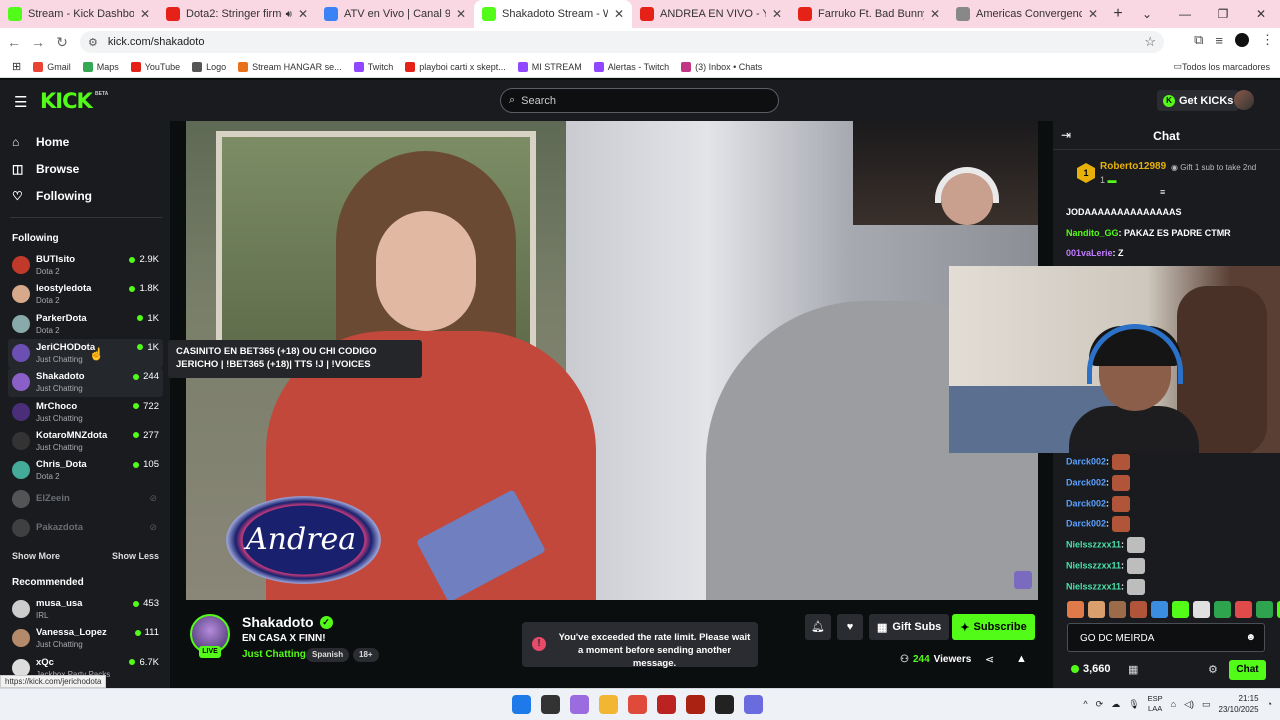 The height and width of the screenshot is (720, 1280). What do you see at coordinates (16, 66) in the screenshot?
I see `apps-icon: ⊞` at bounding box center [16, 66].